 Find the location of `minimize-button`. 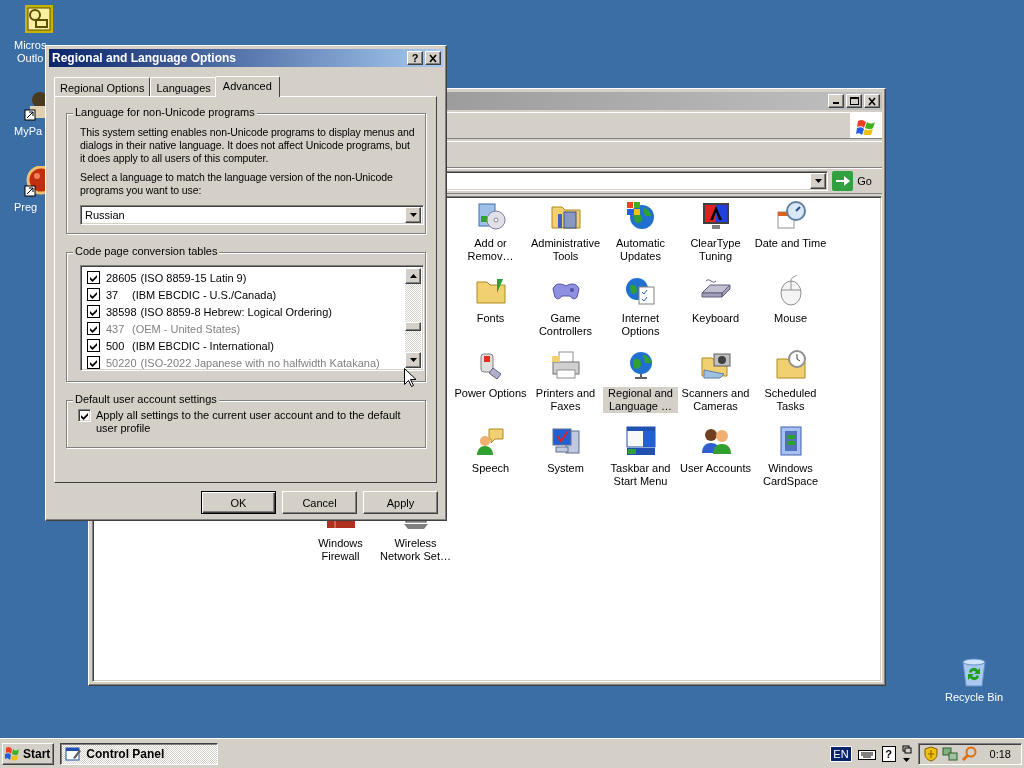

minimize-button is located at coordinates (836, 101).